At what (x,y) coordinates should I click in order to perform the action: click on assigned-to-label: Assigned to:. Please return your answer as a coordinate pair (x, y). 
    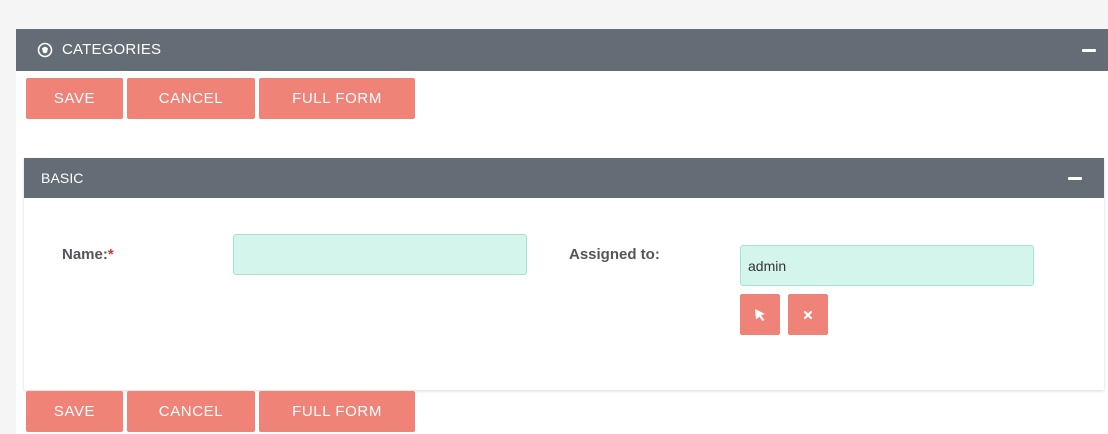
    Looking at the image, I should click on (614, 254).